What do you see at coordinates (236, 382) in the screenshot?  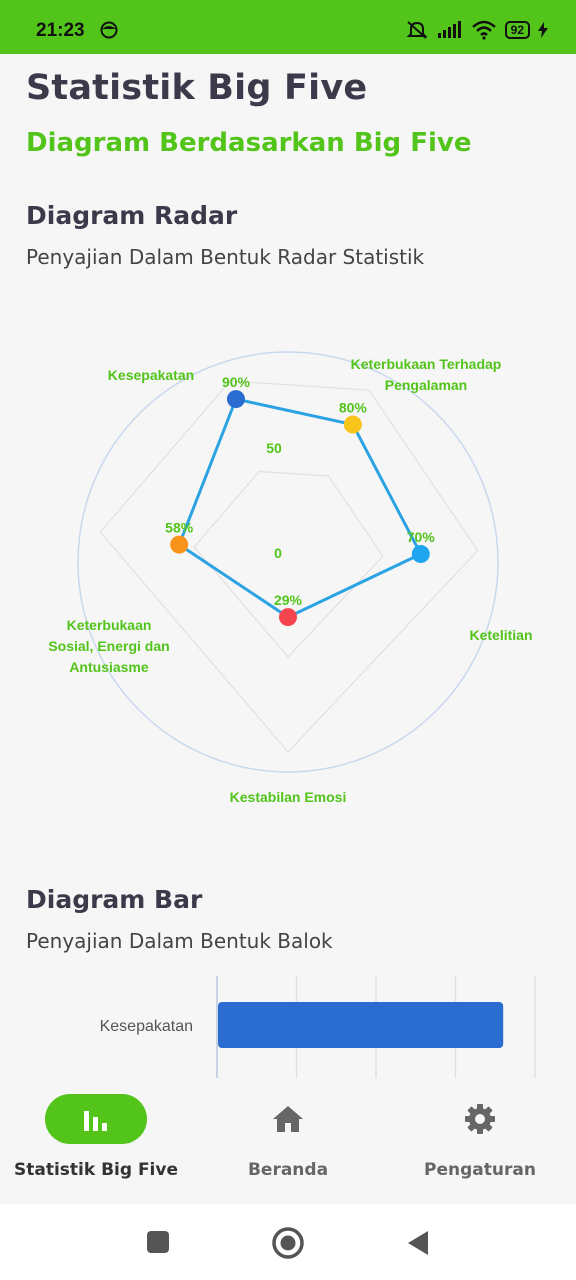 I see `radar-value-label: 90%` at bounding box center [236, 382].